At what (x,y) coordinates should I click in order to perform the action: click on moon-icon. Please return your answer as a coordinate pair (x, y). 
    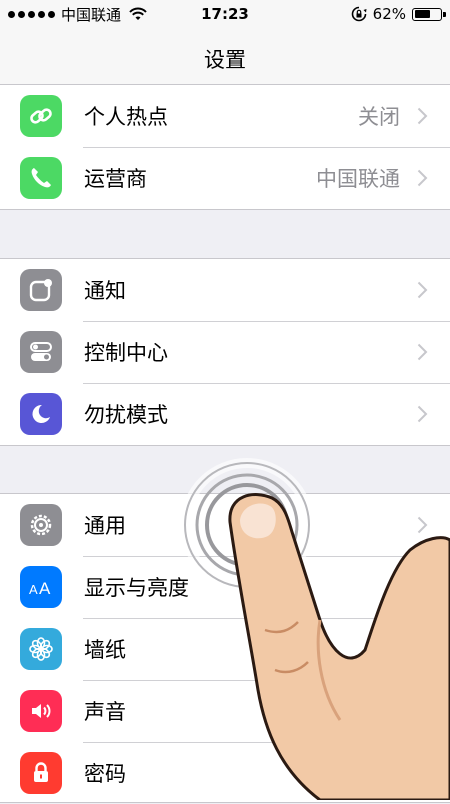
    Looking at the image, I should click on (41, 414).